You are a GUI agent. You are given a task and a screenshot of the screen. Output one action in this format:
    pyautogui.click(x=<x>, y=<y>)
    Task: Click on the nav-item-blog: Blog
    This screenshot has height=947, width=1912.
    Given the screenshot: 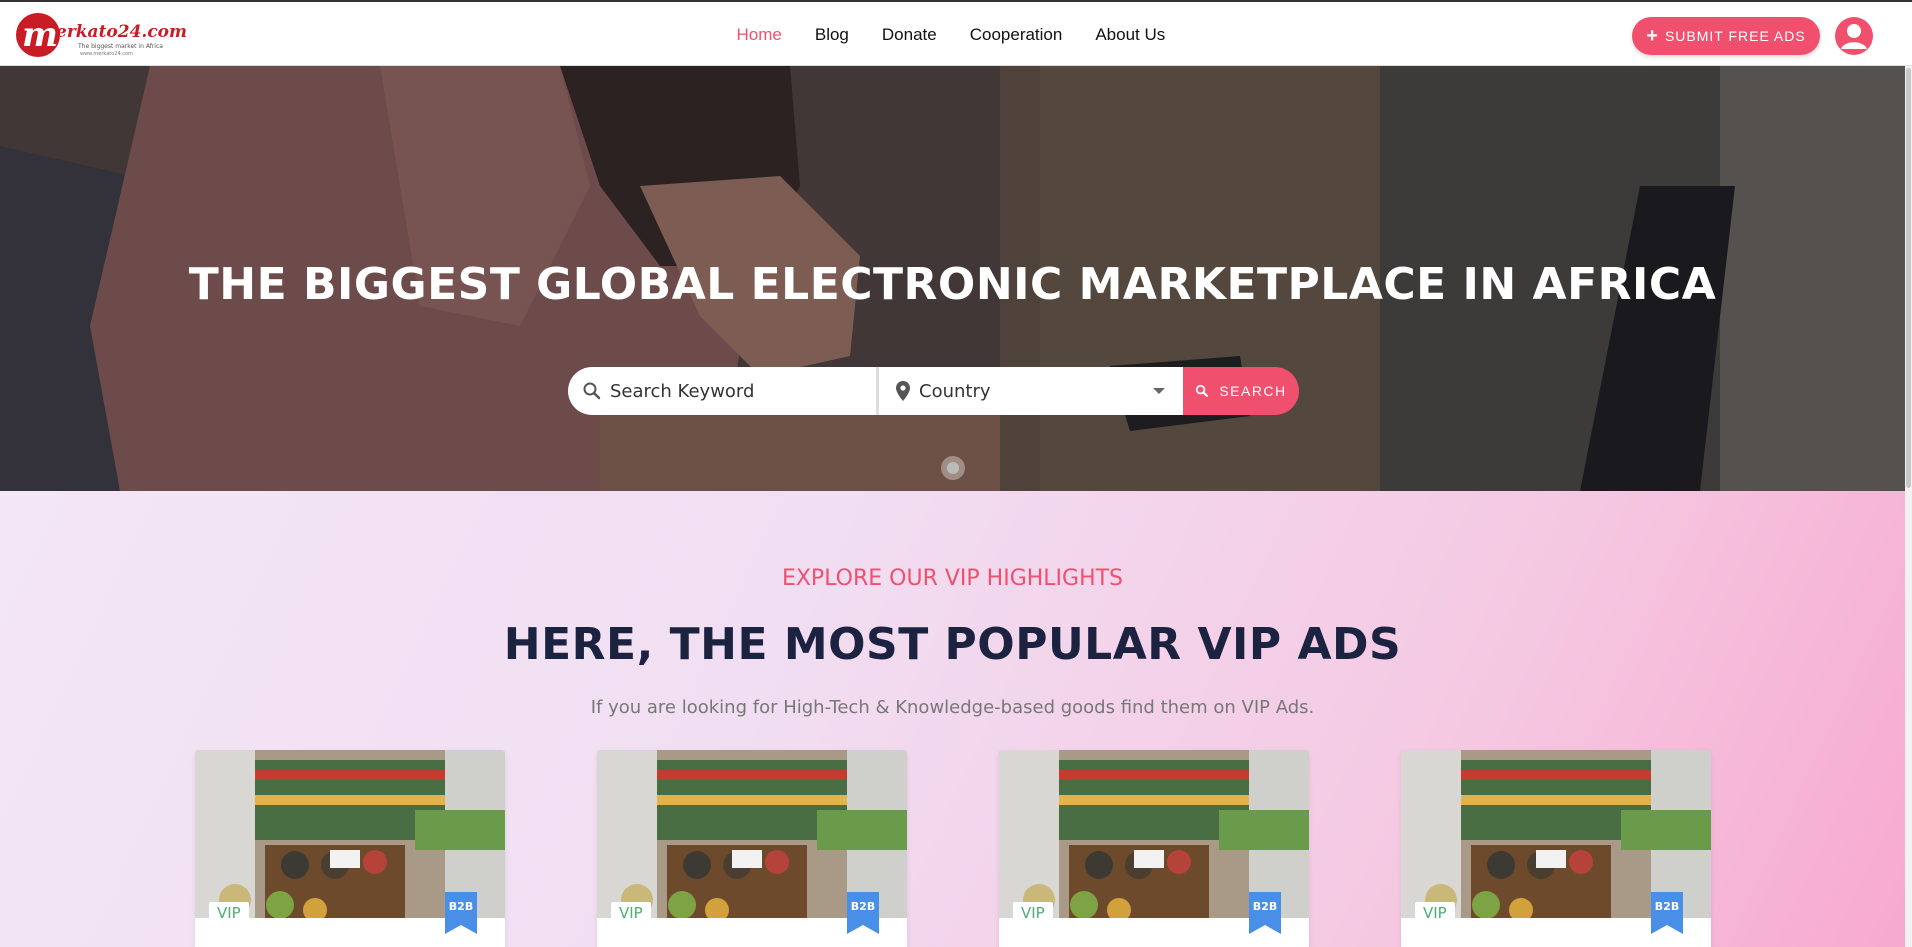 What is the action you would take?
    pyautogui.click(x=831, y=35)
    